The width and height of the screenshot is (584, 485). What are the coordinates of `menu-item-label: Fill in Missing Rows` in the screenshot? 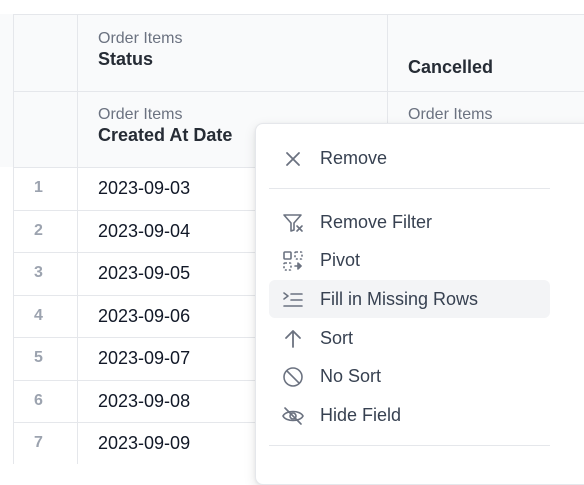 It's located at (399, 299).